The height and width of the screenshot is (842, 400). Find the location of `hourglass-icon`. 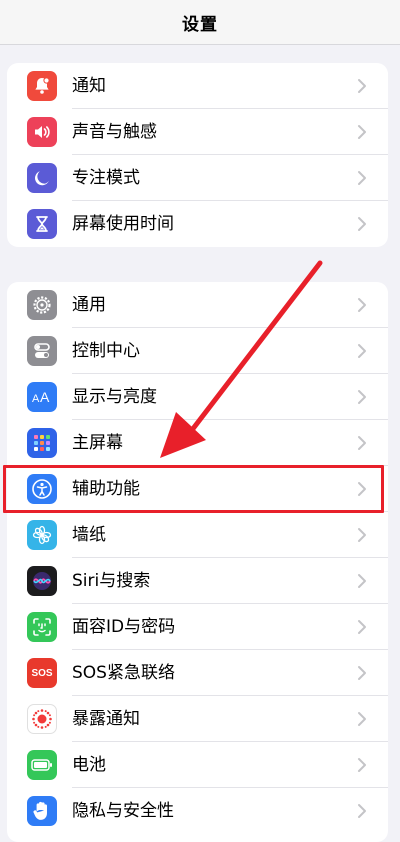

hourglass-icon is located at coordinates (42, 224).